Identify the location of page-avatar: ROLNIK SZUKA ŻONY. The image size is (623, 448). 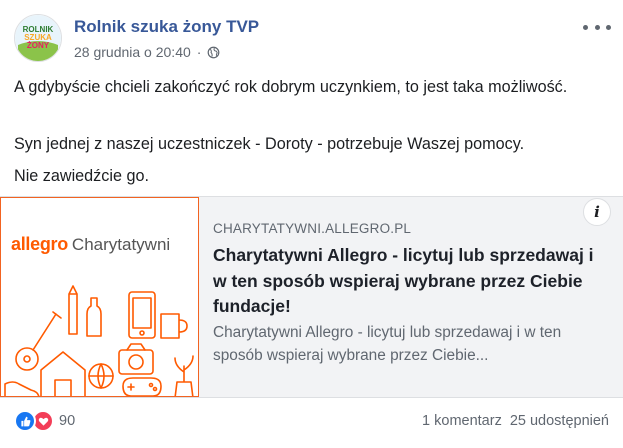
(38, 38).